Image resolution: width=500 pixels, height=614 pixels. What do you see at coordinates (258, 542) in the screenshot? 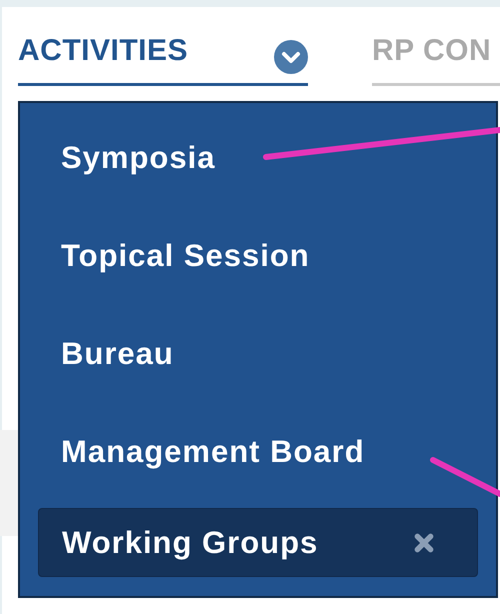
I see `menu-item: Working Groups` at bounding box center [258, 542].